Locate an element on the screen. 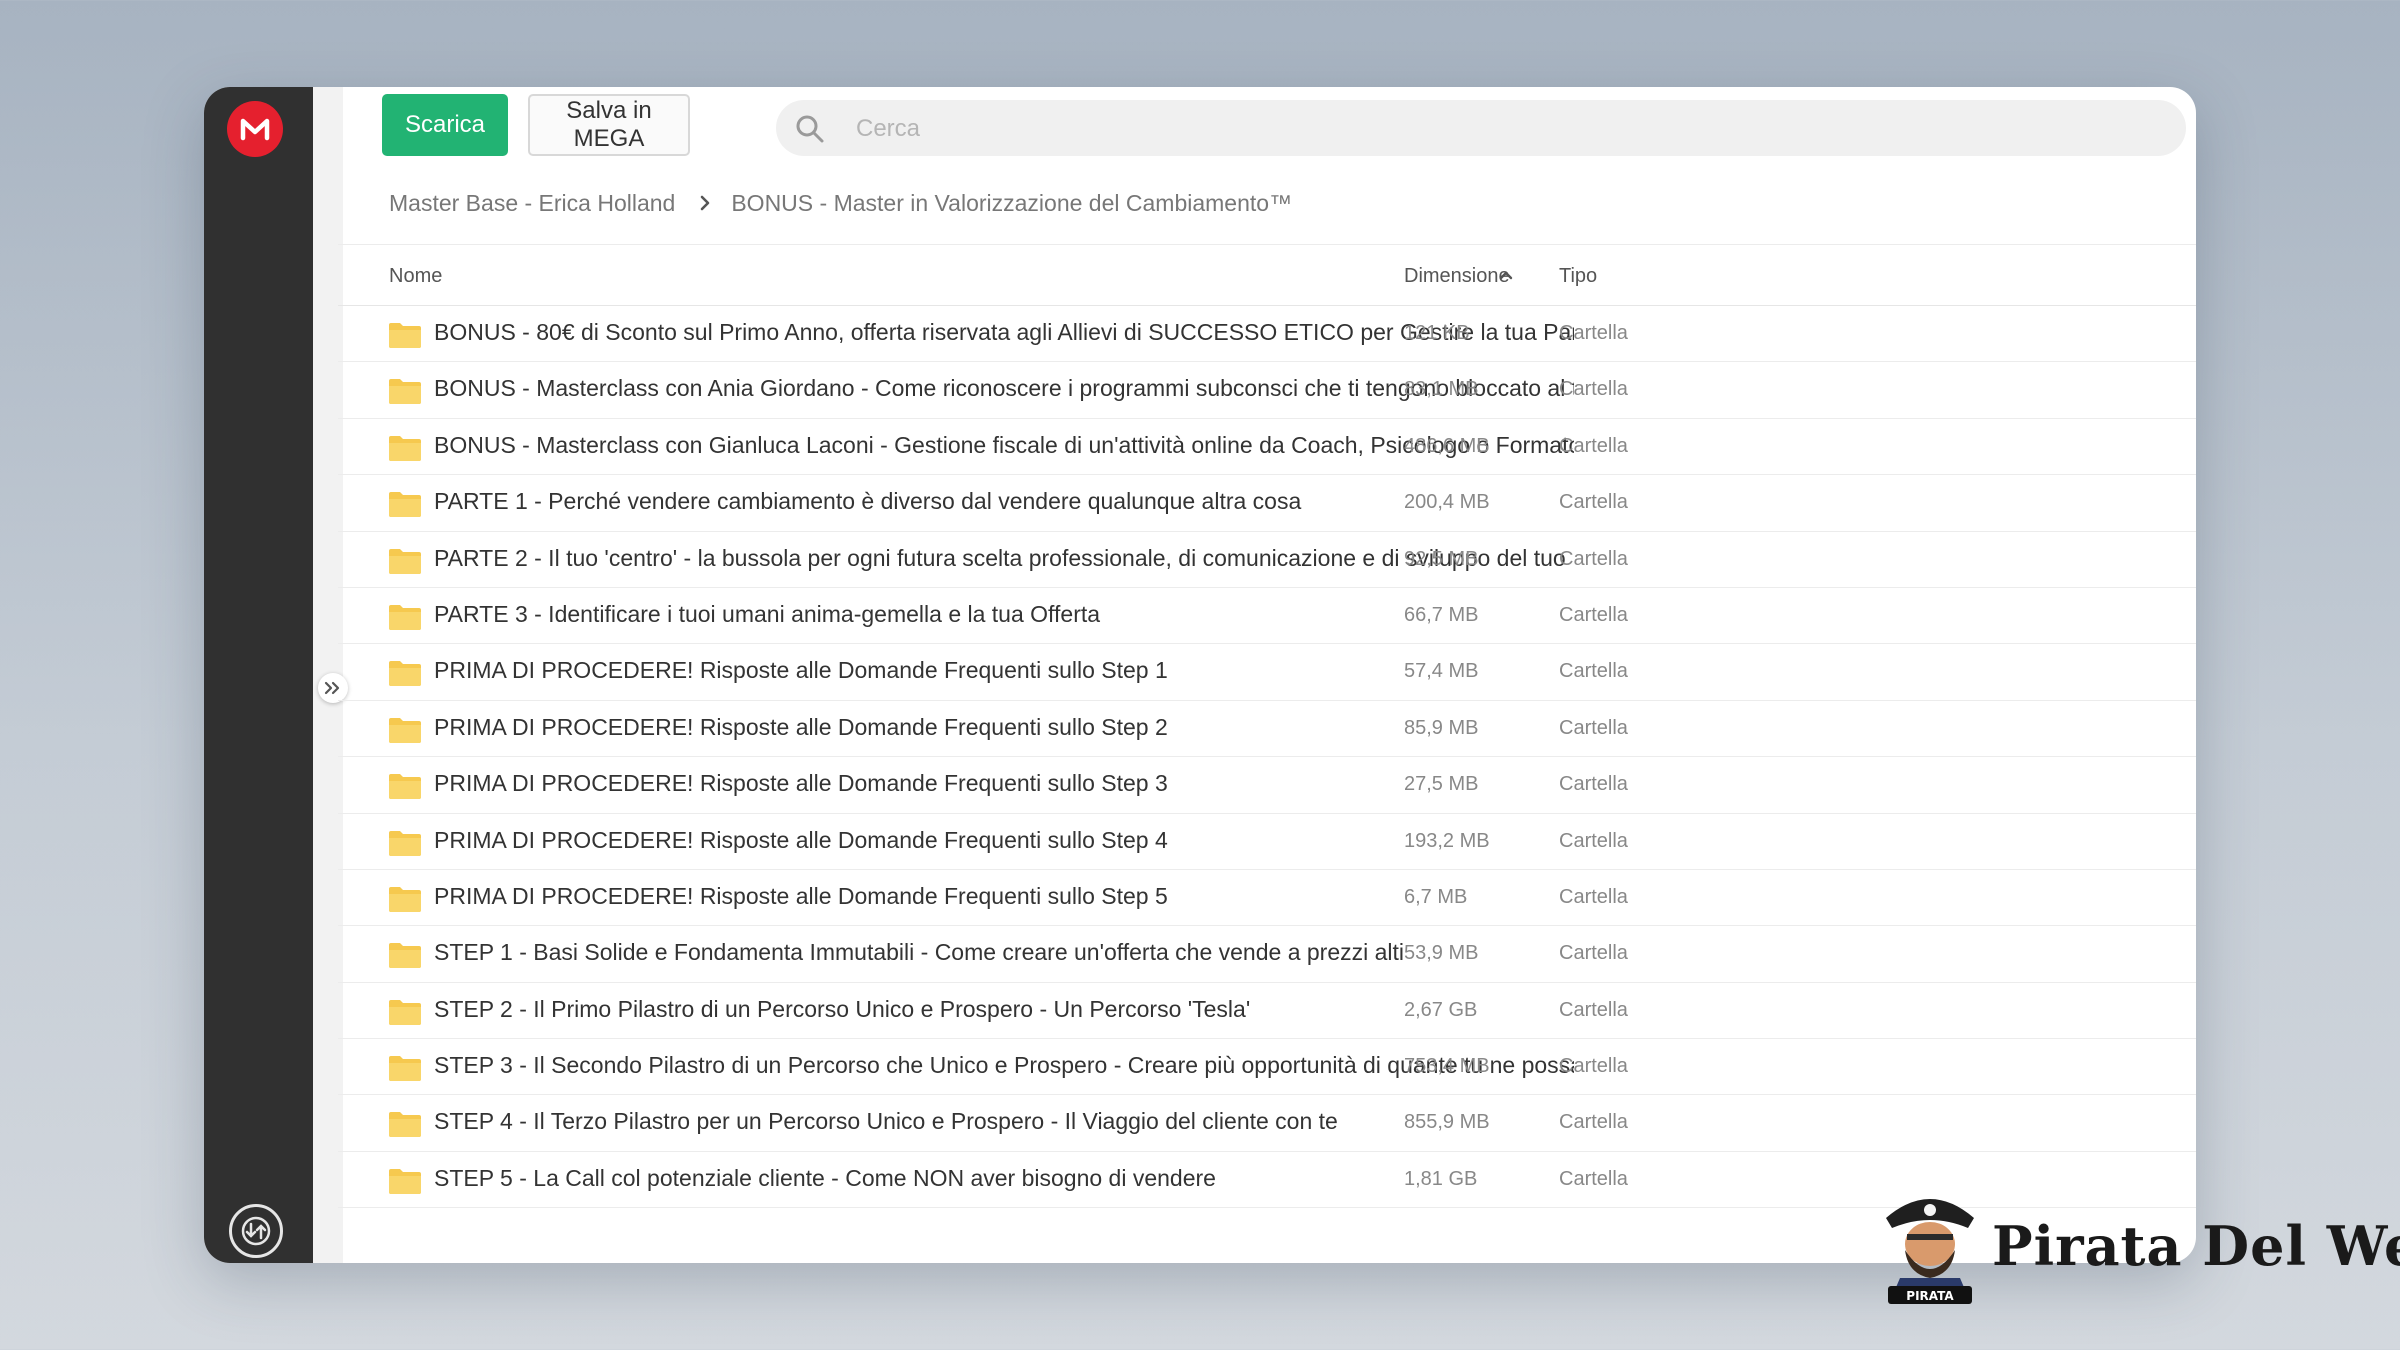 Image resolution: width=2400 pixels, height=1350 pixels. file-size: 486,6 MB is located at coordinates (1447, 445).